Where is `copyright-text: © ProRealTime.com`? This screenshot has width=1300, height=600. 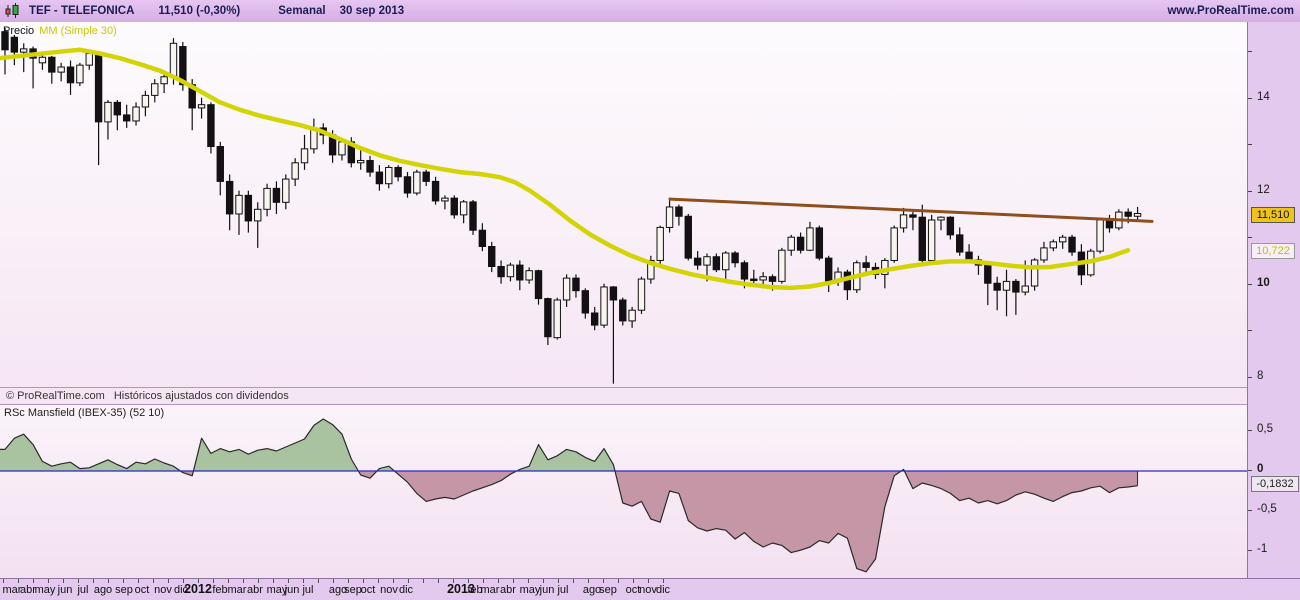
copyright-text: © ProRealTime.com is located at coordinates (55, 396).